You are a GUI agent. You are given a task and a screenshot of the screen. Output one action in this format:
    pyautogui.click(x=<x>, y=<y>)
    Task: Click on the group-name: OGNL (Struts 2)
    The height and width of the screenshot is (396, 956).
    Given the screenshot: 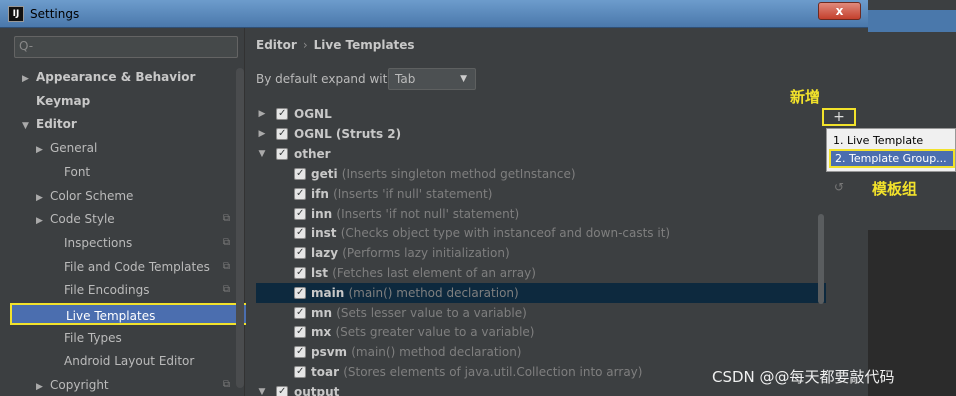 What is the action you would take?
    pyautogui.click(x=348, y=134)
    